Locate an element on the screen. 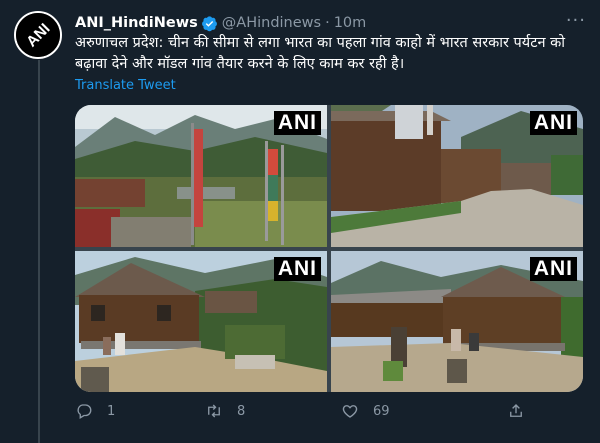 This screenshot has height=443, width=600. author-handle: @AHindinews is located at coordinates (271, 23).